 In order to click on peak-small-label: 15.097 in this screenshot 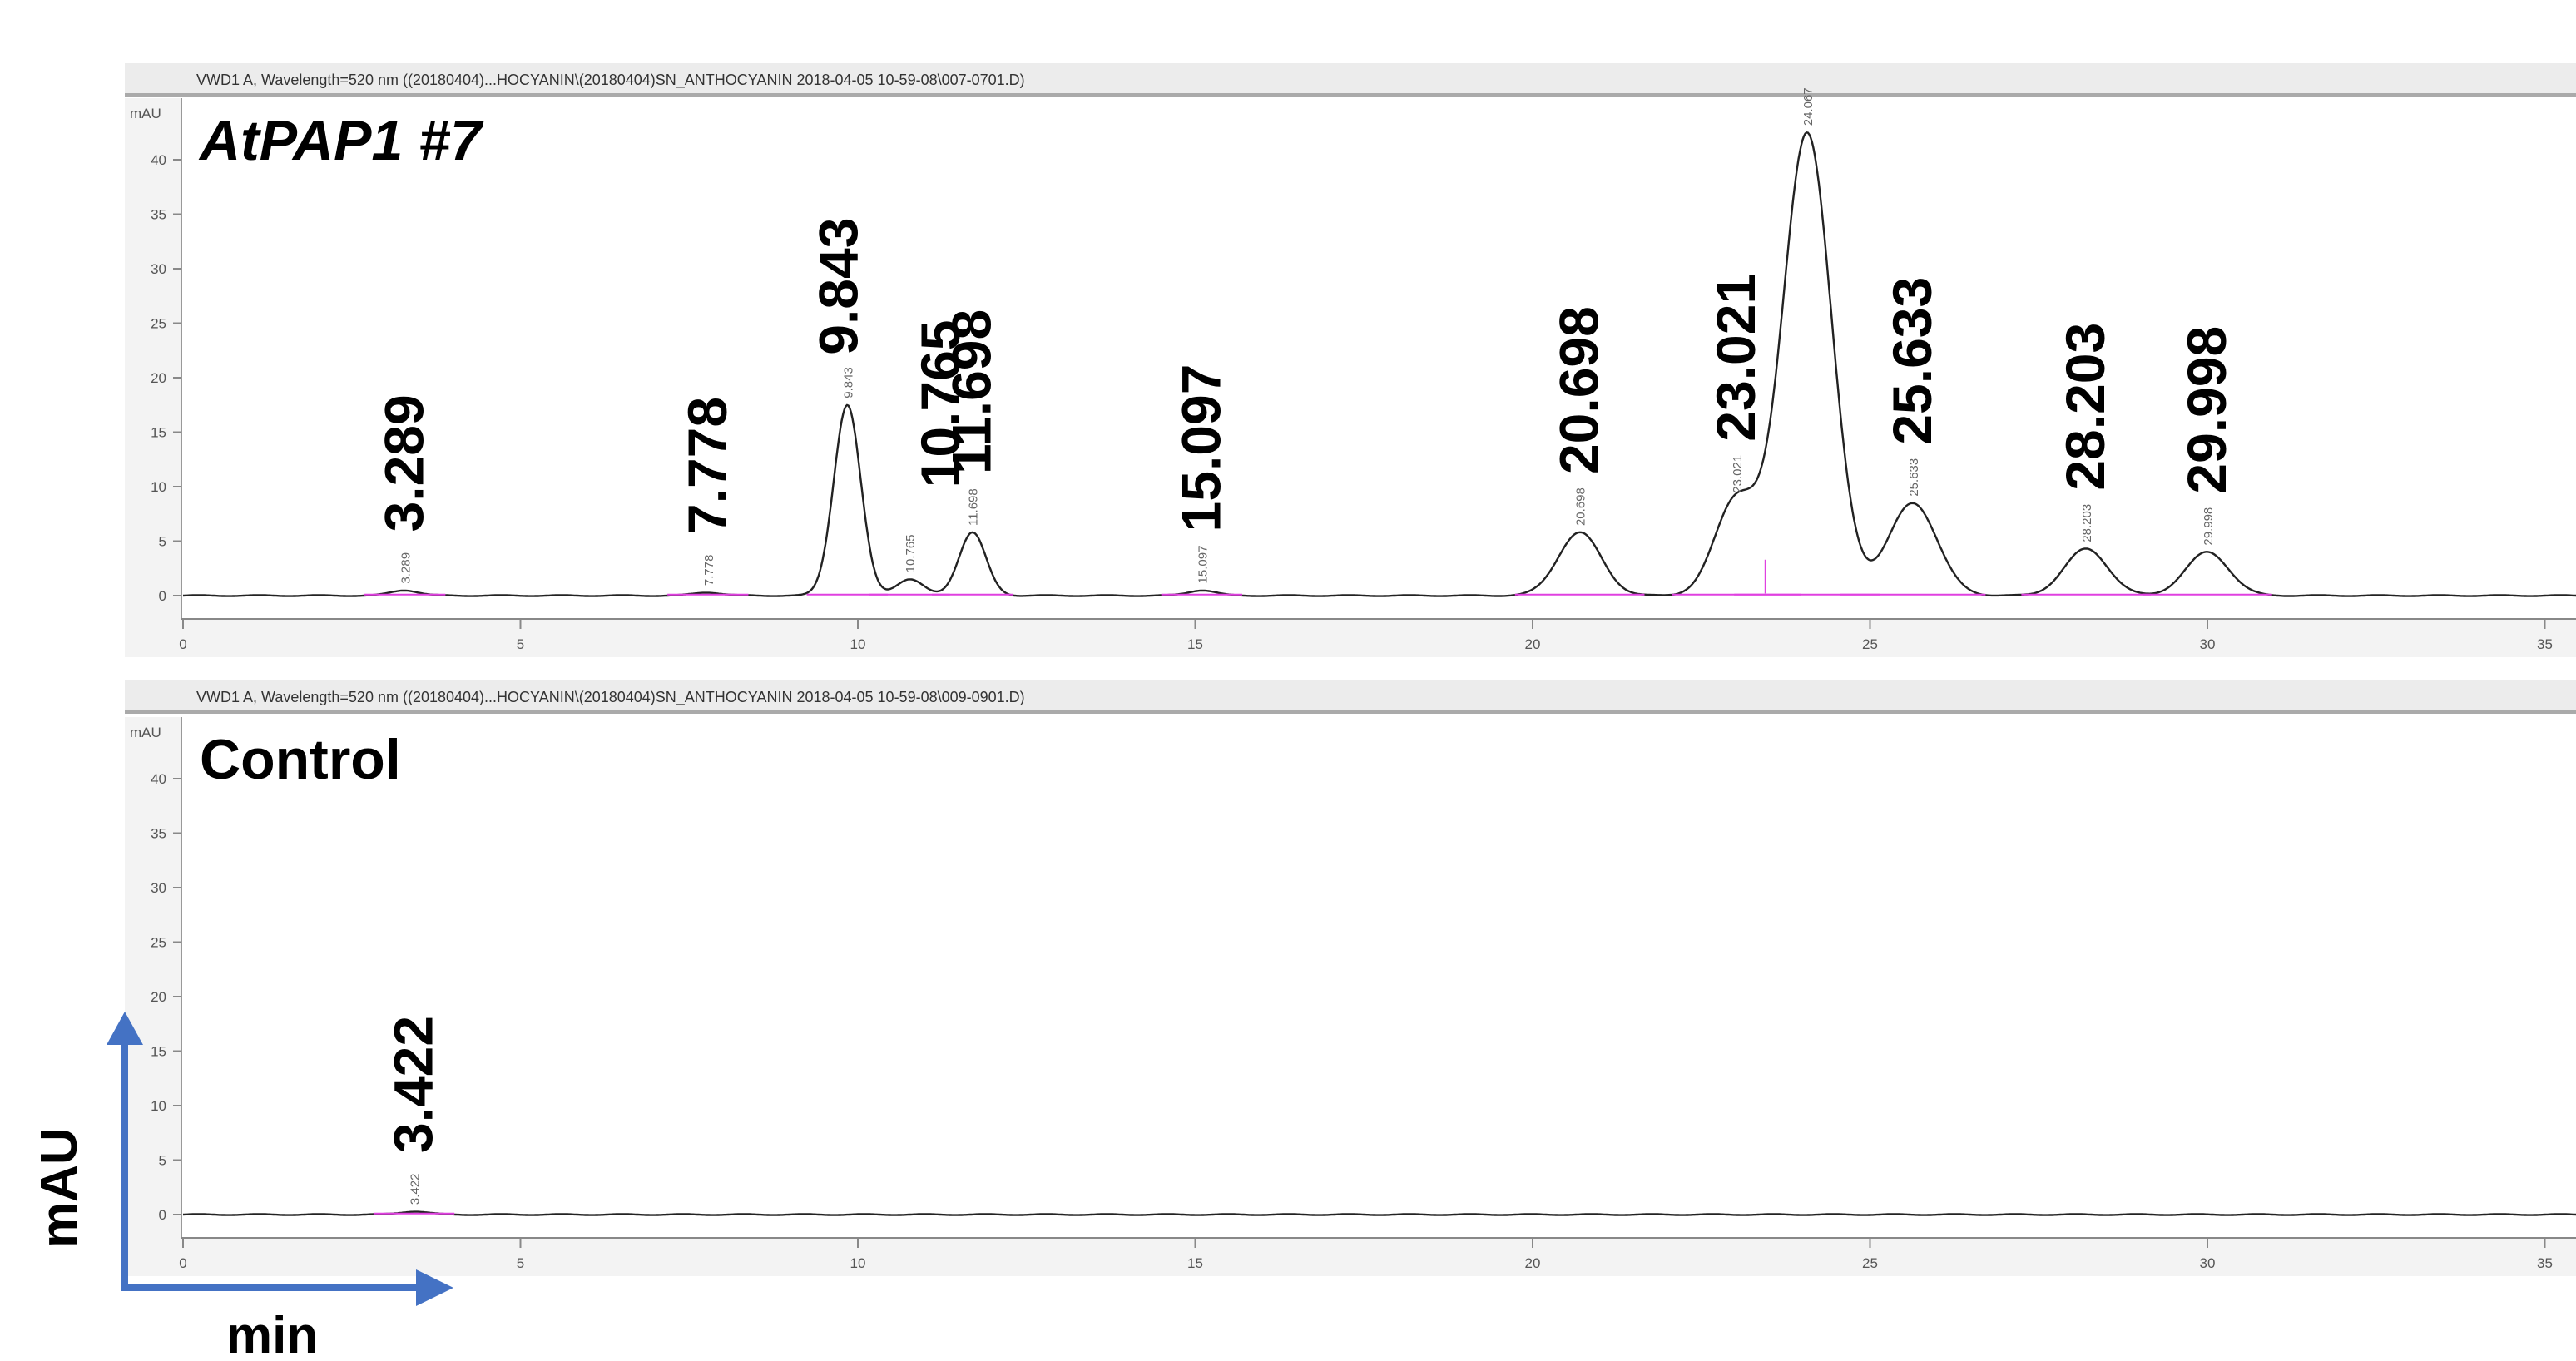, I will do `click(1203, 565)`.